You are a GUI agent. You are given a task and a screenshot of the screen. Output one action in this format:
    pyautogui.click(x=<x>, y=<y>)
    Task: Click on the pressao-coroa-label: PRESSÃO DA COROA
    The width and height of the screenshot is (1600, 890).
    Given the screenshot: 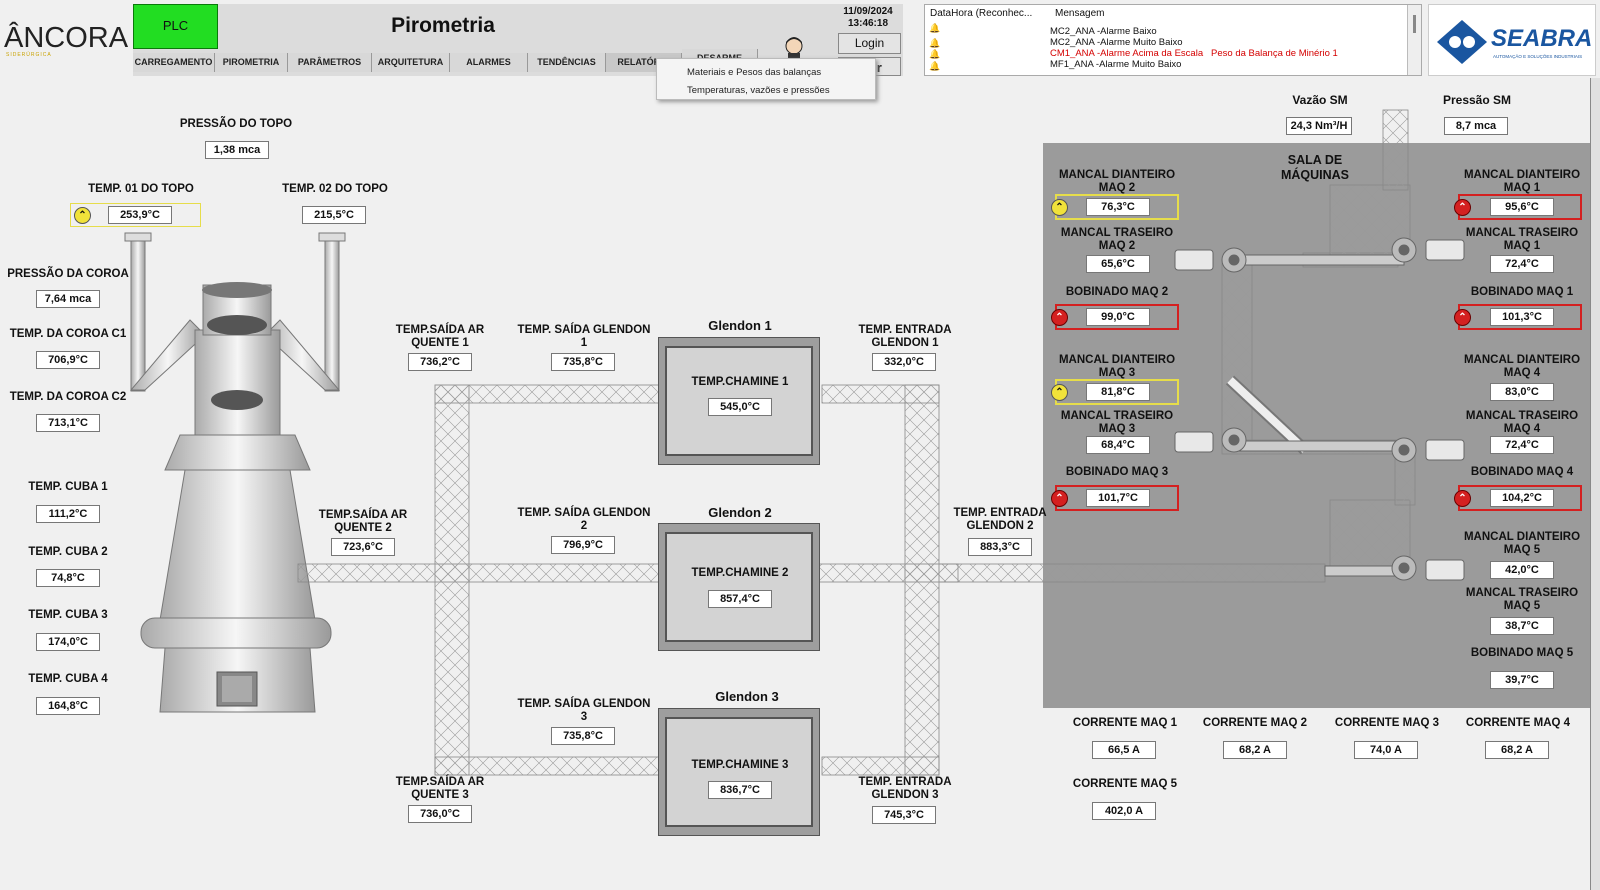 What is the action you would take?
    pyautogui.click(x=68, y=274)
    